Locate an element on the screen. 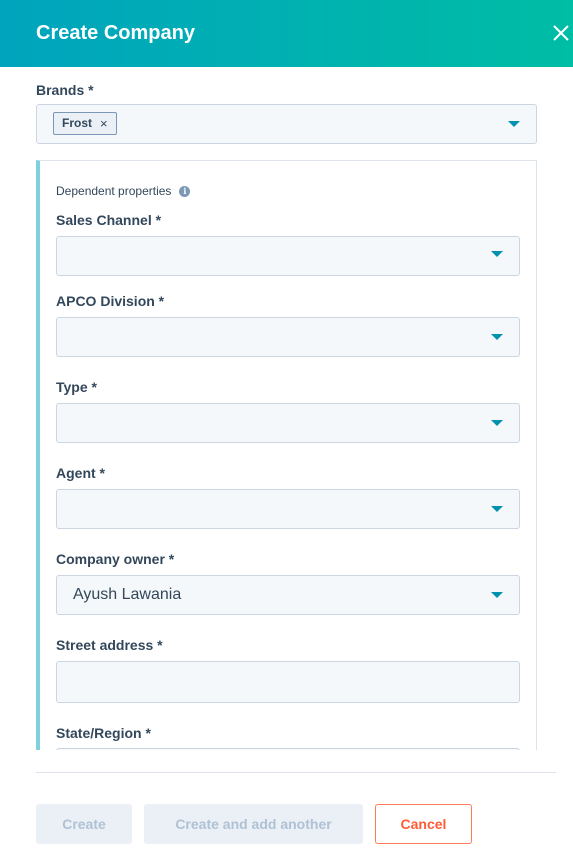 The height and width of the screenshot is (861, 573). close-icon is located at coordinates (561, 33).